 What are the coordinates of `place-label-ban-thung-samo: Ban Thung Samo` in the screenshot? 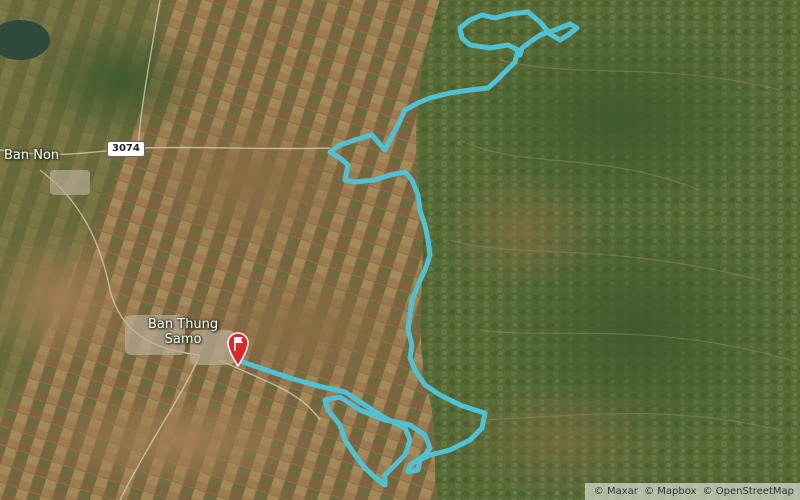 It's located at (183, 332).